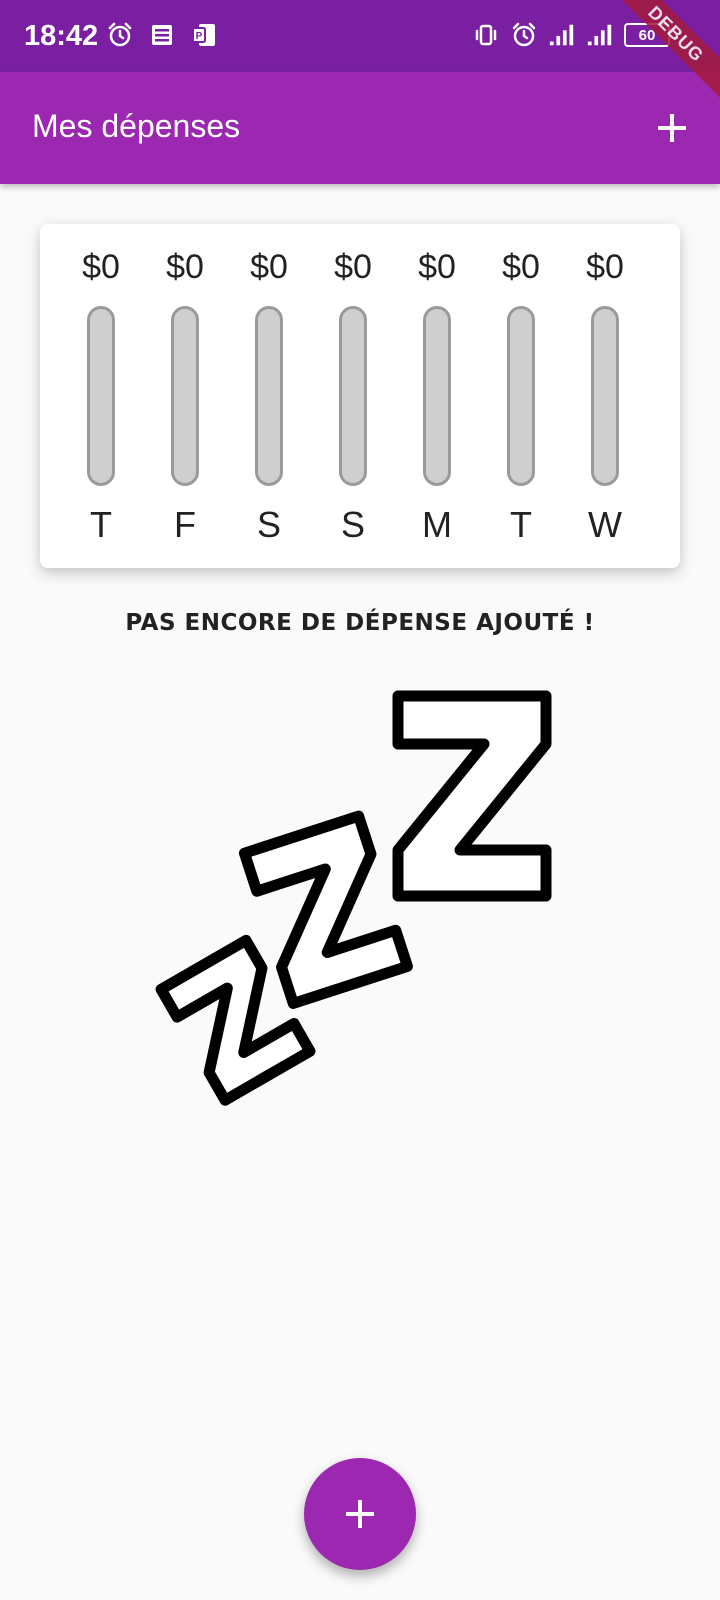  What do you see at coordinates (61, 36) in the screenshot?
I see `status-time: 18:42` at bounding box center [61, 36].